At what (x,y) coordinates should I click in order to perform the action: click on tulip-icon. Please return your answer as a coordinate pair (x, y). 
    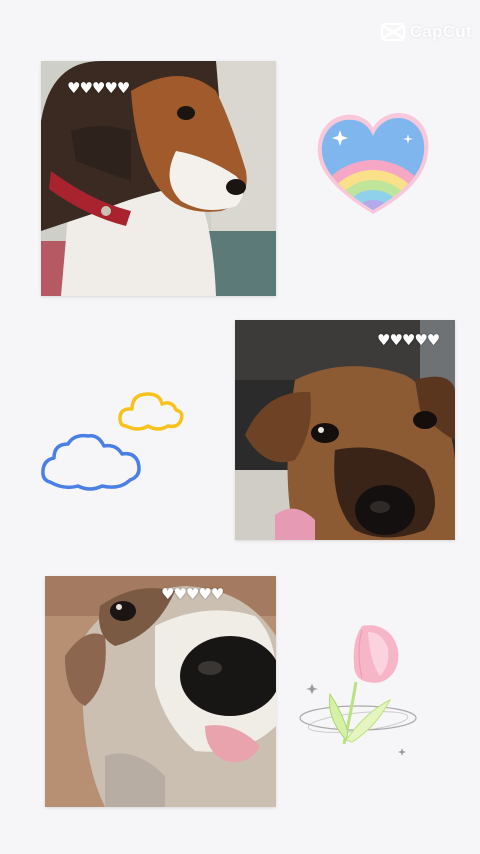
    Looking at the image, I should click on (359, 690).